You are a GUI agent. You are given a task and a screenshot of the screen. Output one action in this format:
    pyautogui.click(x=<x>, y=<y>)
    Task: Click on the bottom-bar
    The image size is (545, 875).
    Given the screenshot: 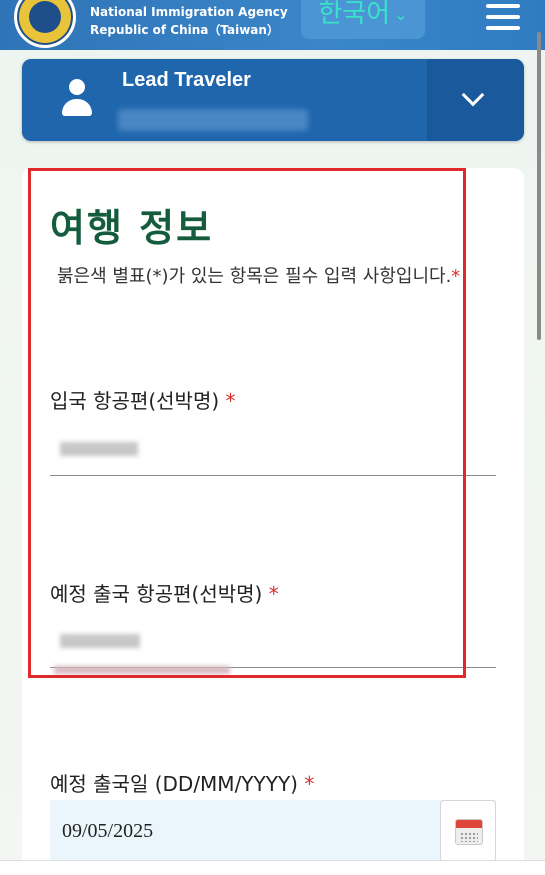 What is the action you would take?
    pyautogui.click(x=272, y=867)
    